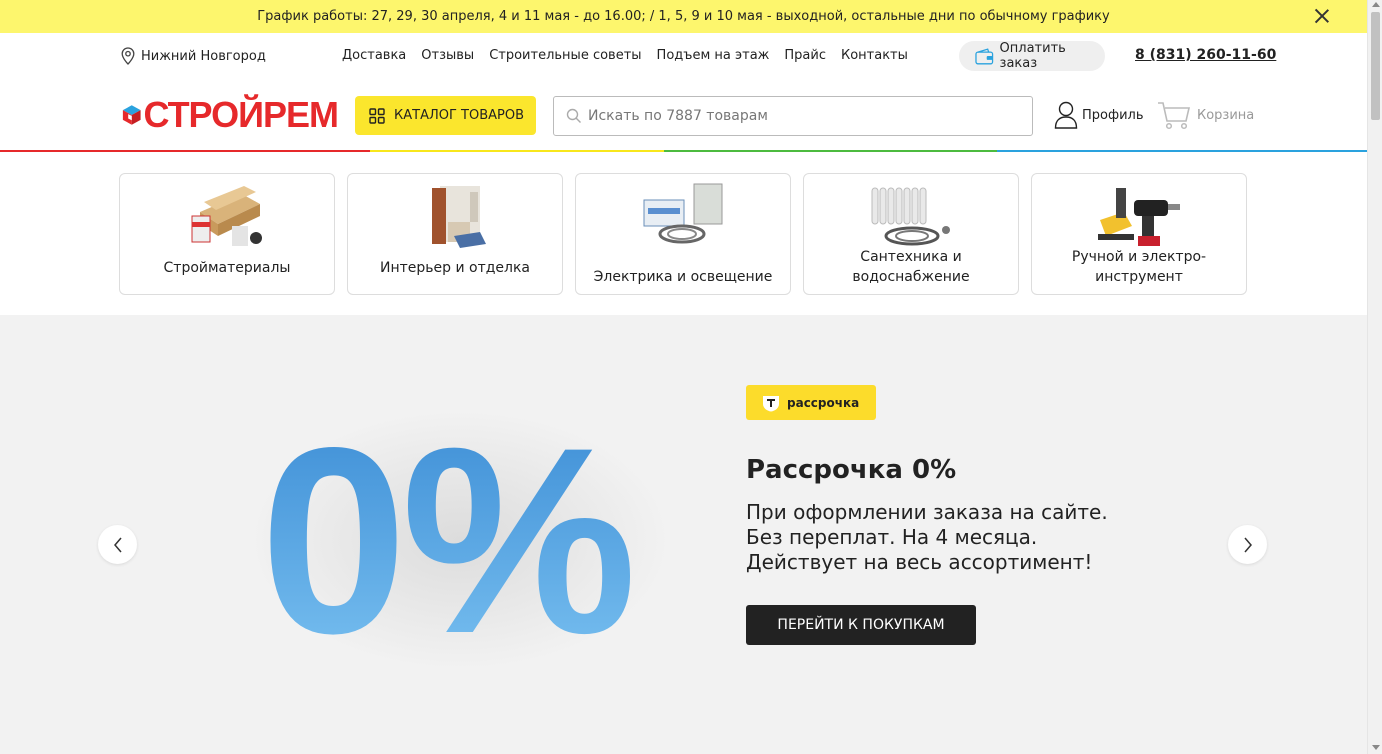 The width and height of the screenshot is (1382, 754). What do you see at coordinates (1139, 267) in the screenshot?
I see `category-label: Ручной и электро-инструмент` at bounding box center [1139, 267].